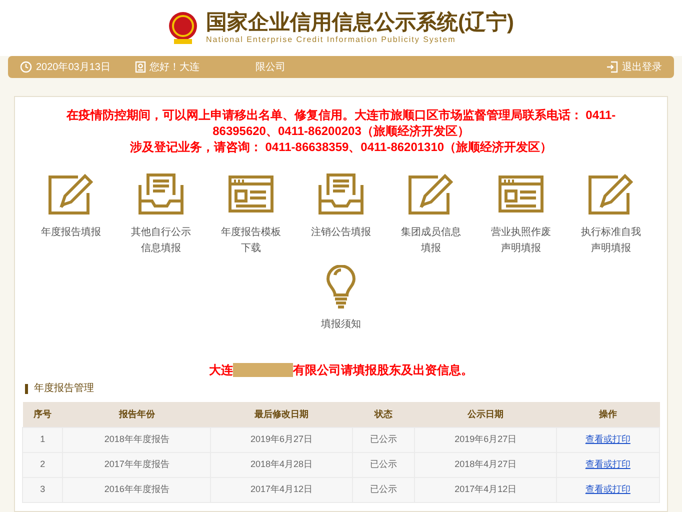  Describe the element at coordinates (42, 414) in the screenshot. I see `column-header: 序号` at that location.